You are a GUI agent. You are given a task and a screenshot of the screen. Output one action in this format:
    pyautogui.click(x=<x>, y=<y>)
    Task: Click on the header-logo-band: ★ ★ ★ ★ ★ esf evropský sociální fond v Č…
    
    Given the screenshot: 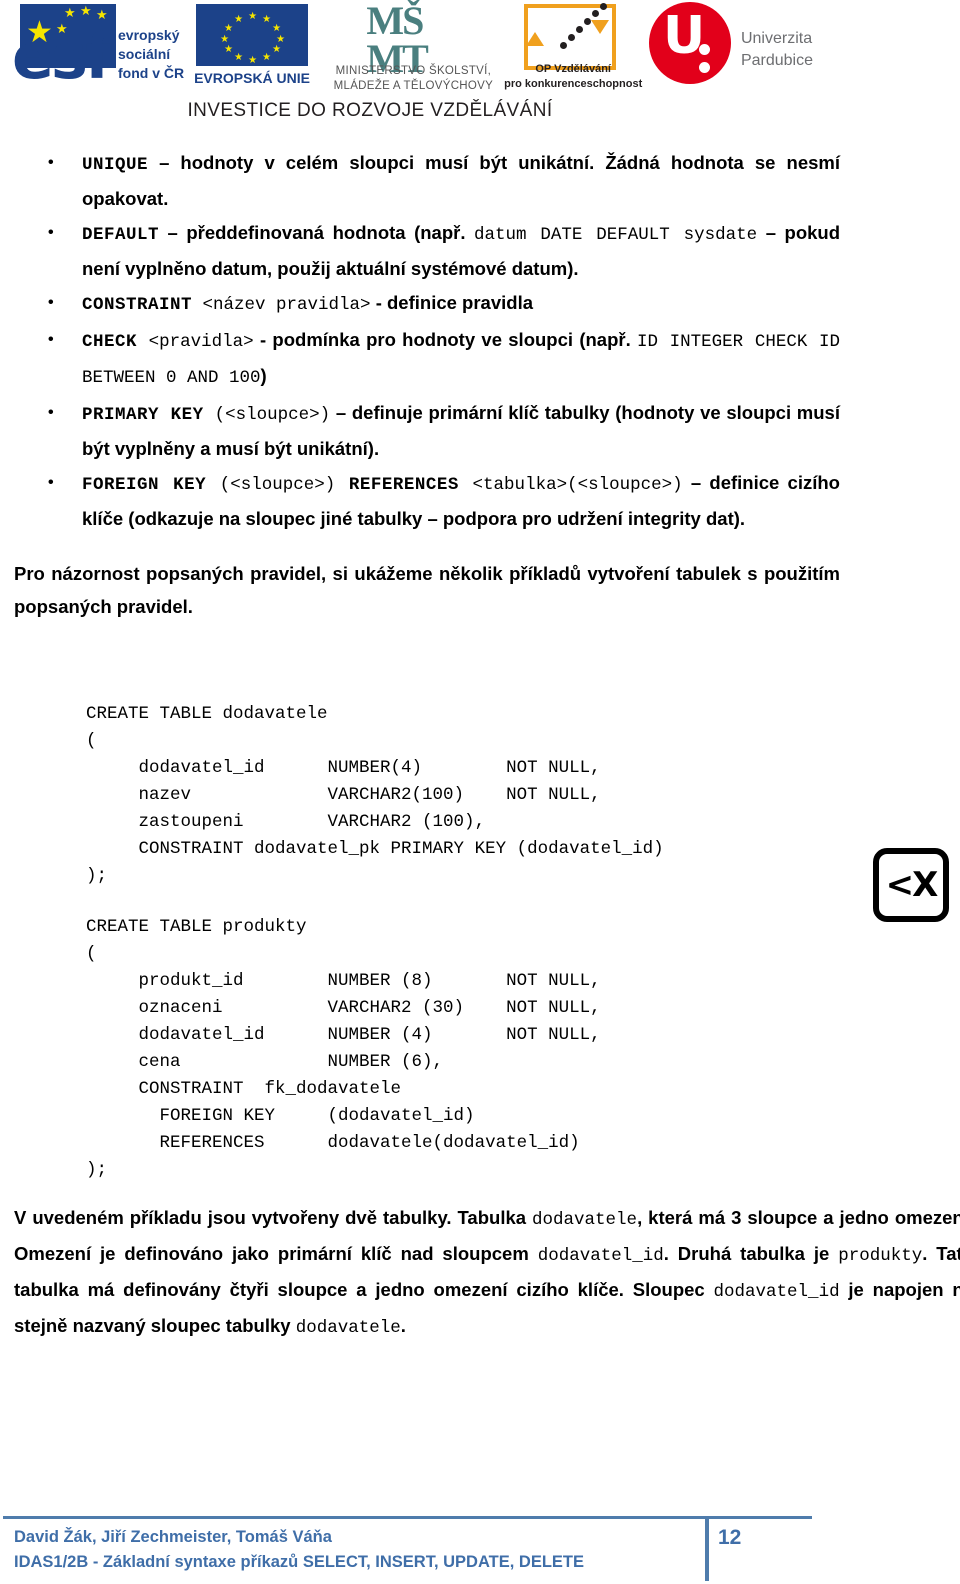 What is the action you would take?
    pyautogui.click(x=480, y=70)
    